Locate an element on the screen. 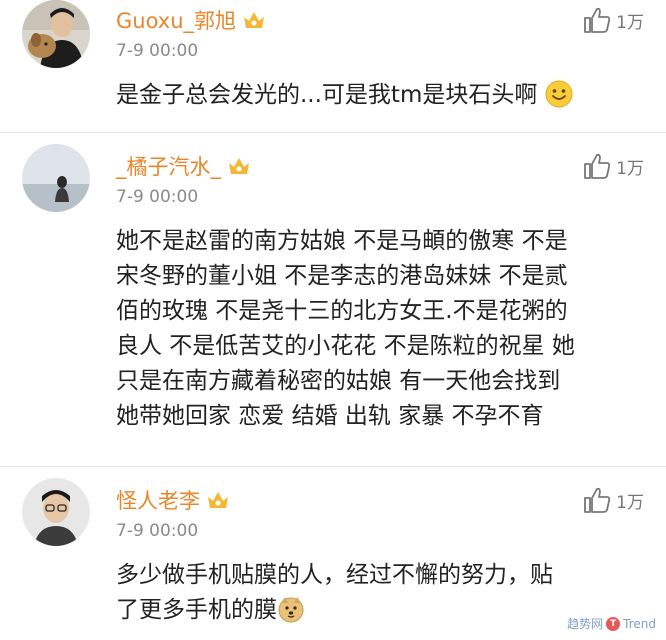 This screenshot has width=666, height=640. comment-text: 是金子总会发光的...可是我tm是块石头啊 is located at coordinates (381, 95).